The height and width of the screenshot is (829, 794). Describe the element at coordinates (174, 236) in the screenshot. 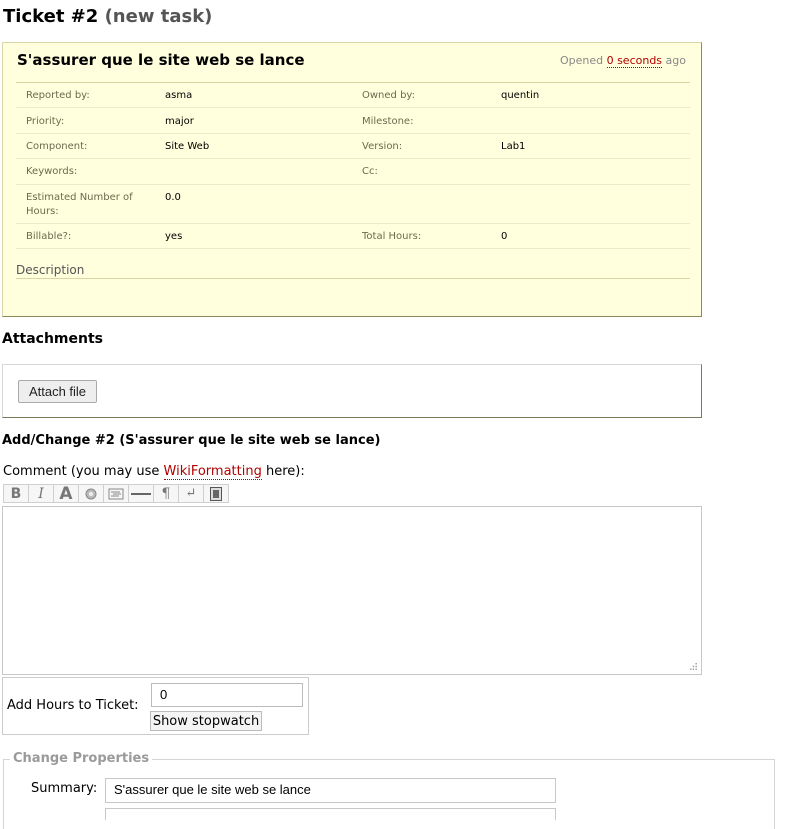

I see `billable-value: yes` at that location.